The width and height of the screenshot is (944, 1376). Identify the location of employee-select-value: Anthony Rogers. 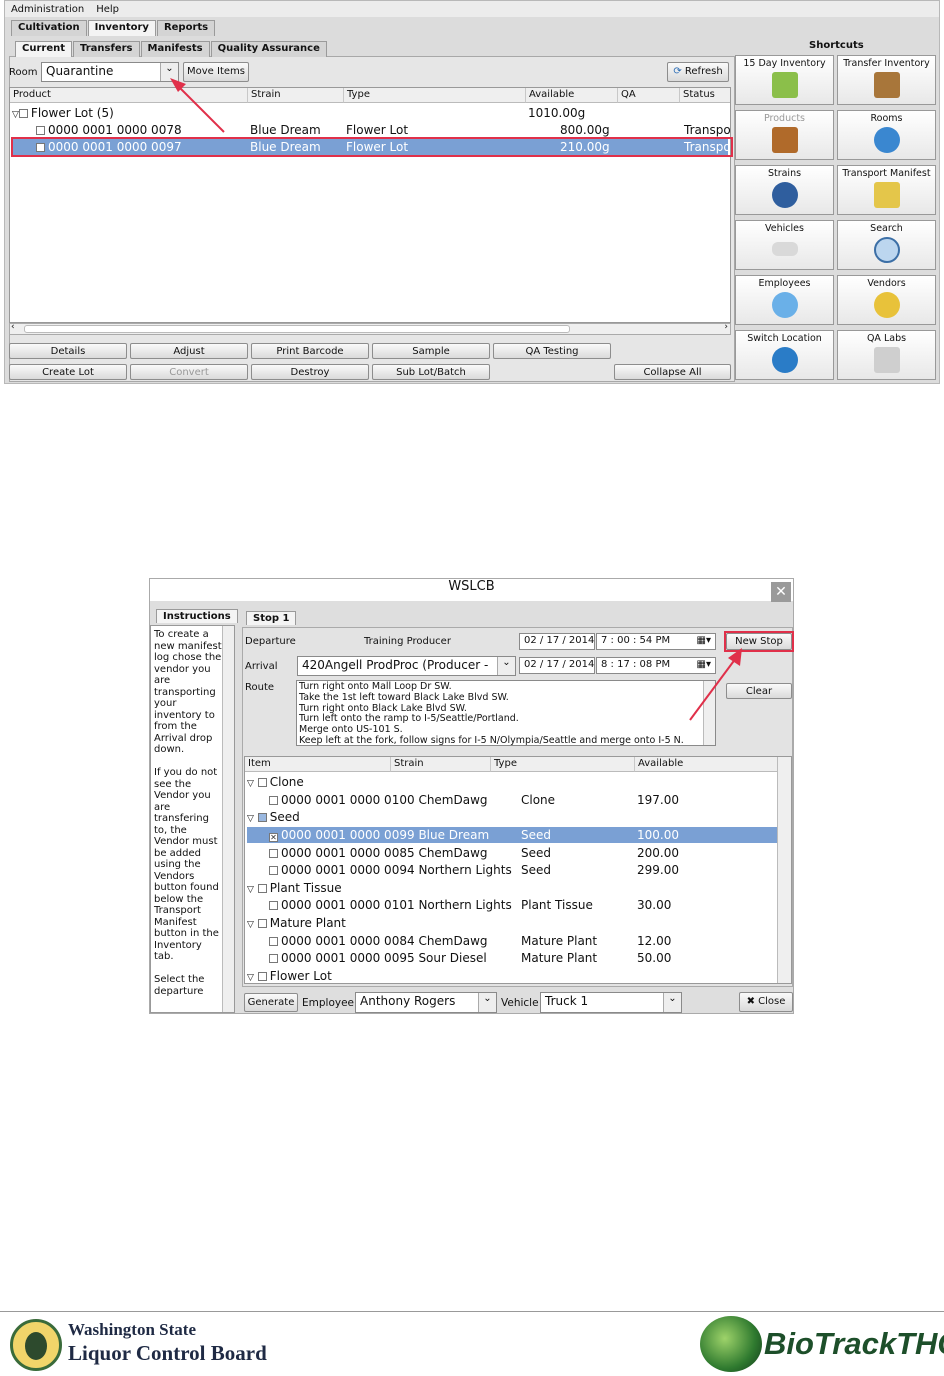
(408, 1001).